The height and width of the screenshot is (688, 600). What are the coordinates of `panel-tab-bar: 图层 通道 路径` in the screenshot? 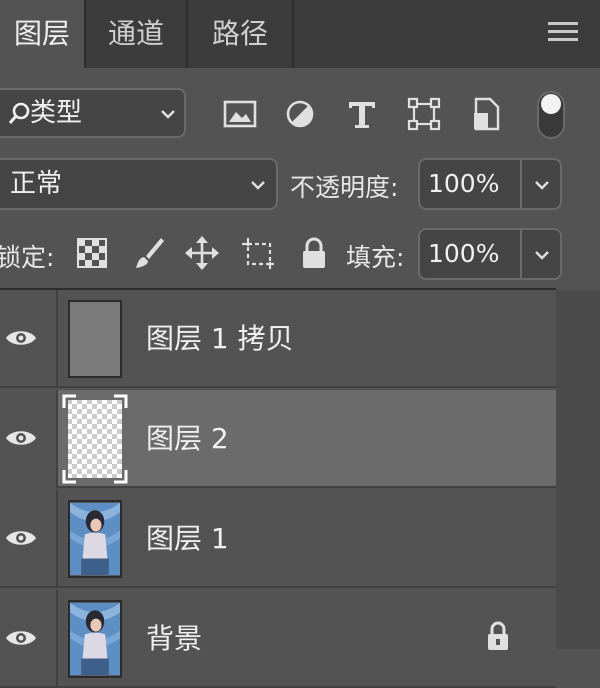 It's located at (300, 34).